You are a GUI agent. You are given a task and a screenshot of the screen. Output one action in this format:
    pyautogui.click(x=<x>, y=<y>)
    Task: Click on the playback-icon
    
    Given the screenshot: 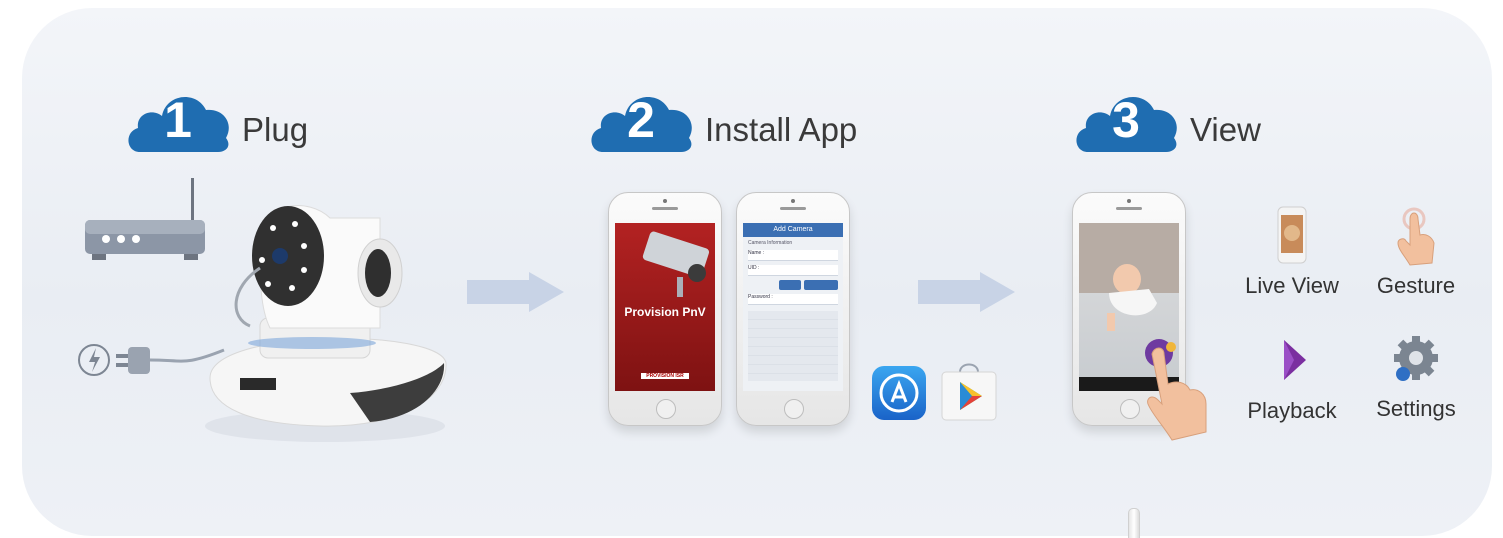 What is the action you would take?
    pyautogui.click(x=1295, y=360)
    